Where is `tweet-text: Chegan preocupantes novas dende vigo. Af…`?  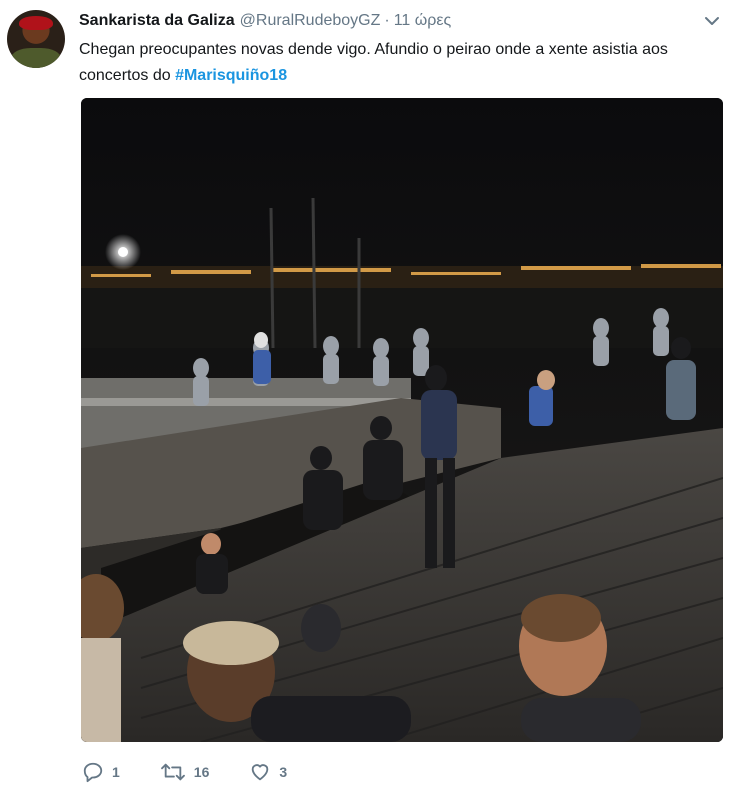
tweet-text: Chegan preocupantes novas dende vigo. Af… is located at coordinates (399, 63).